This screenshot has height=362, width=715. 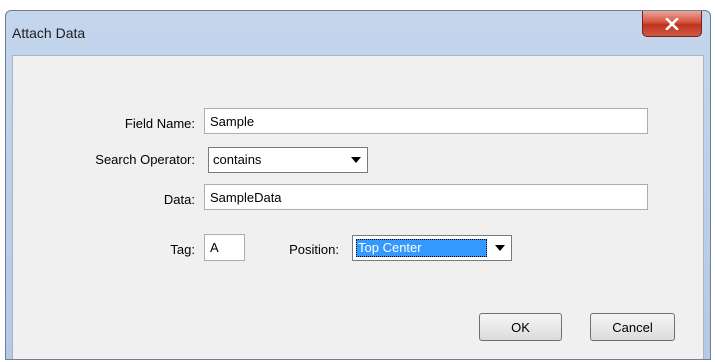 What do you see at coordinates (426, 197) in the screenshot?
I see `data-input` at bounding box center [426, 197].